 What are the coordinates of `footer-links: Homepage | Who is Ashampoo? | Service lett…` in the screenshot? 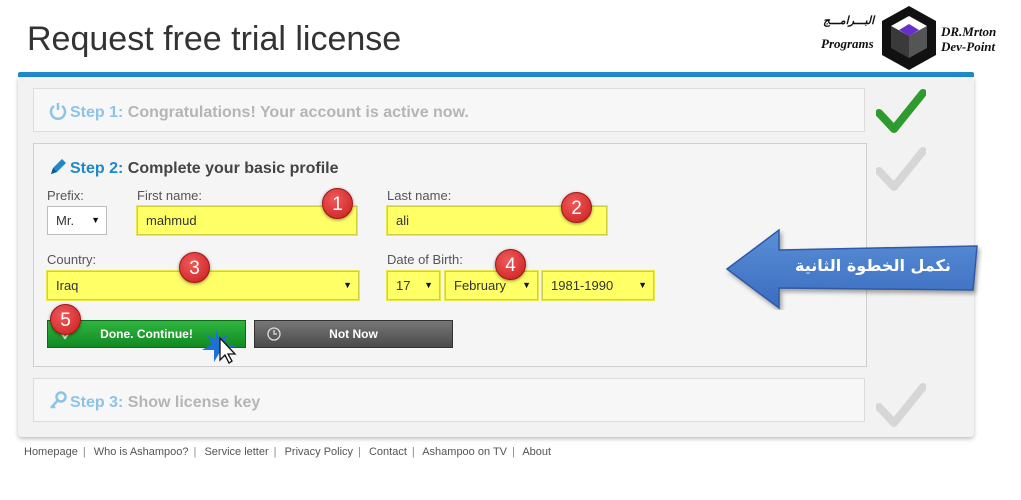 It's located at (288, 452).